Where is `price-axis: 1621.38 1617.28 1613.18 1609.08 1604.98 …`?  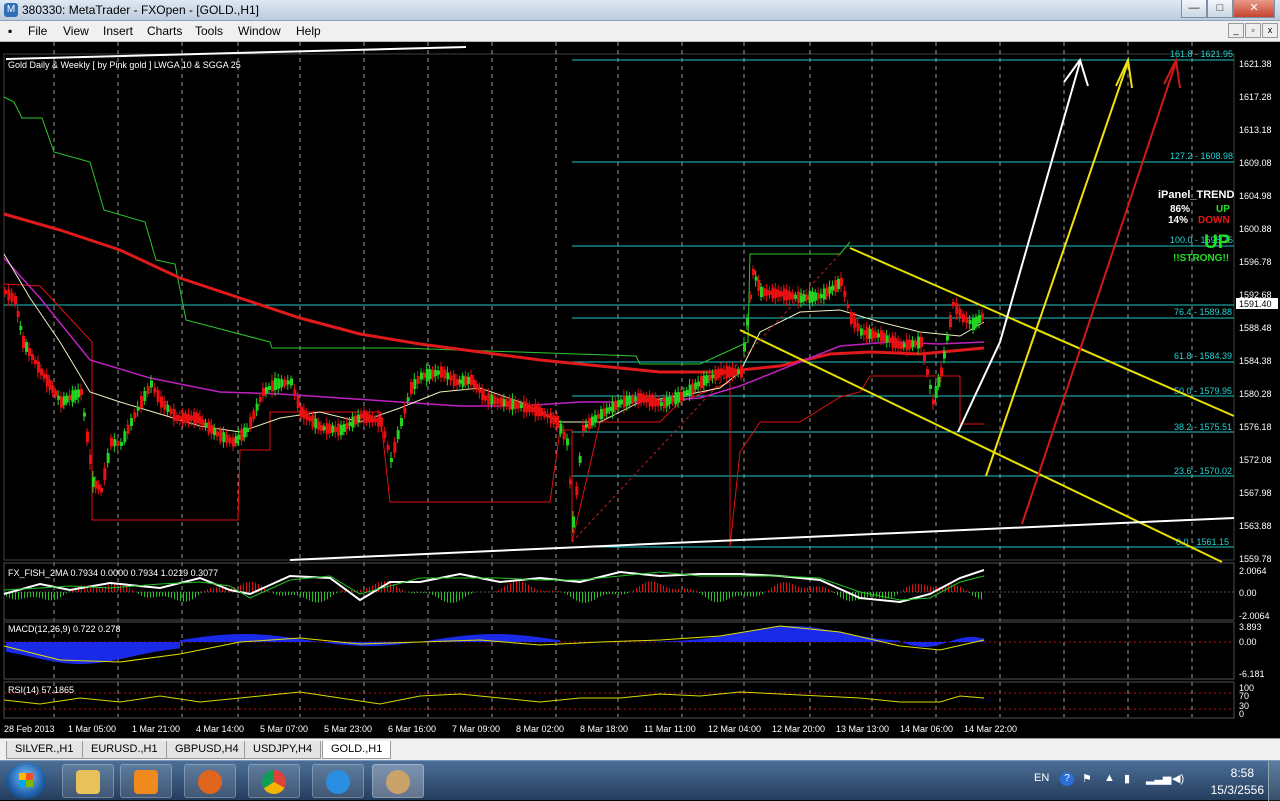
price-axis: 1621.38 1617.28 1613.18 1609.08 1604.98 … is located at coordinates (1255, 311).